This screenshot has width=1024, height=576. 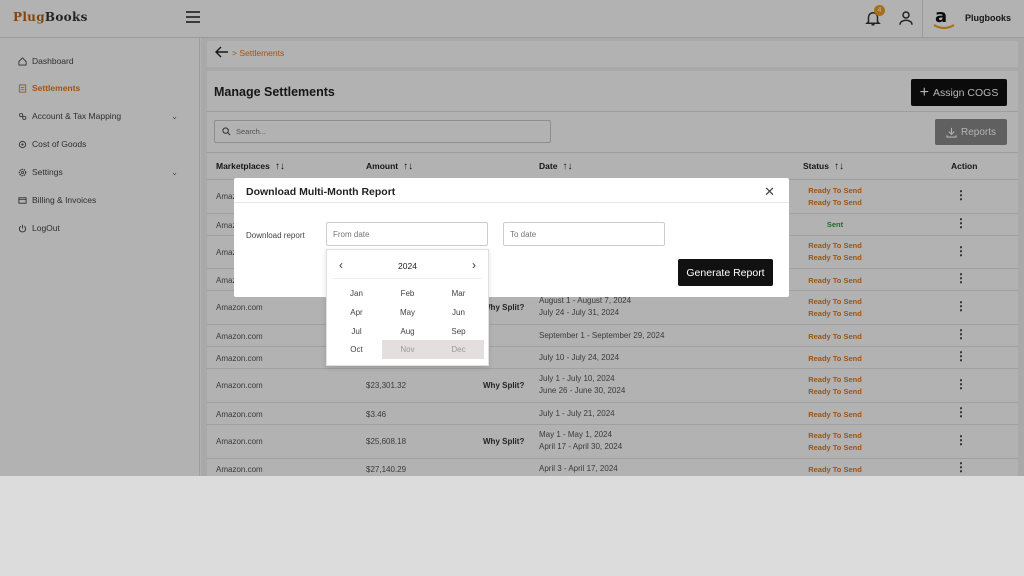 I want to click on month-nov: Nov, so click(x=407, y=349).